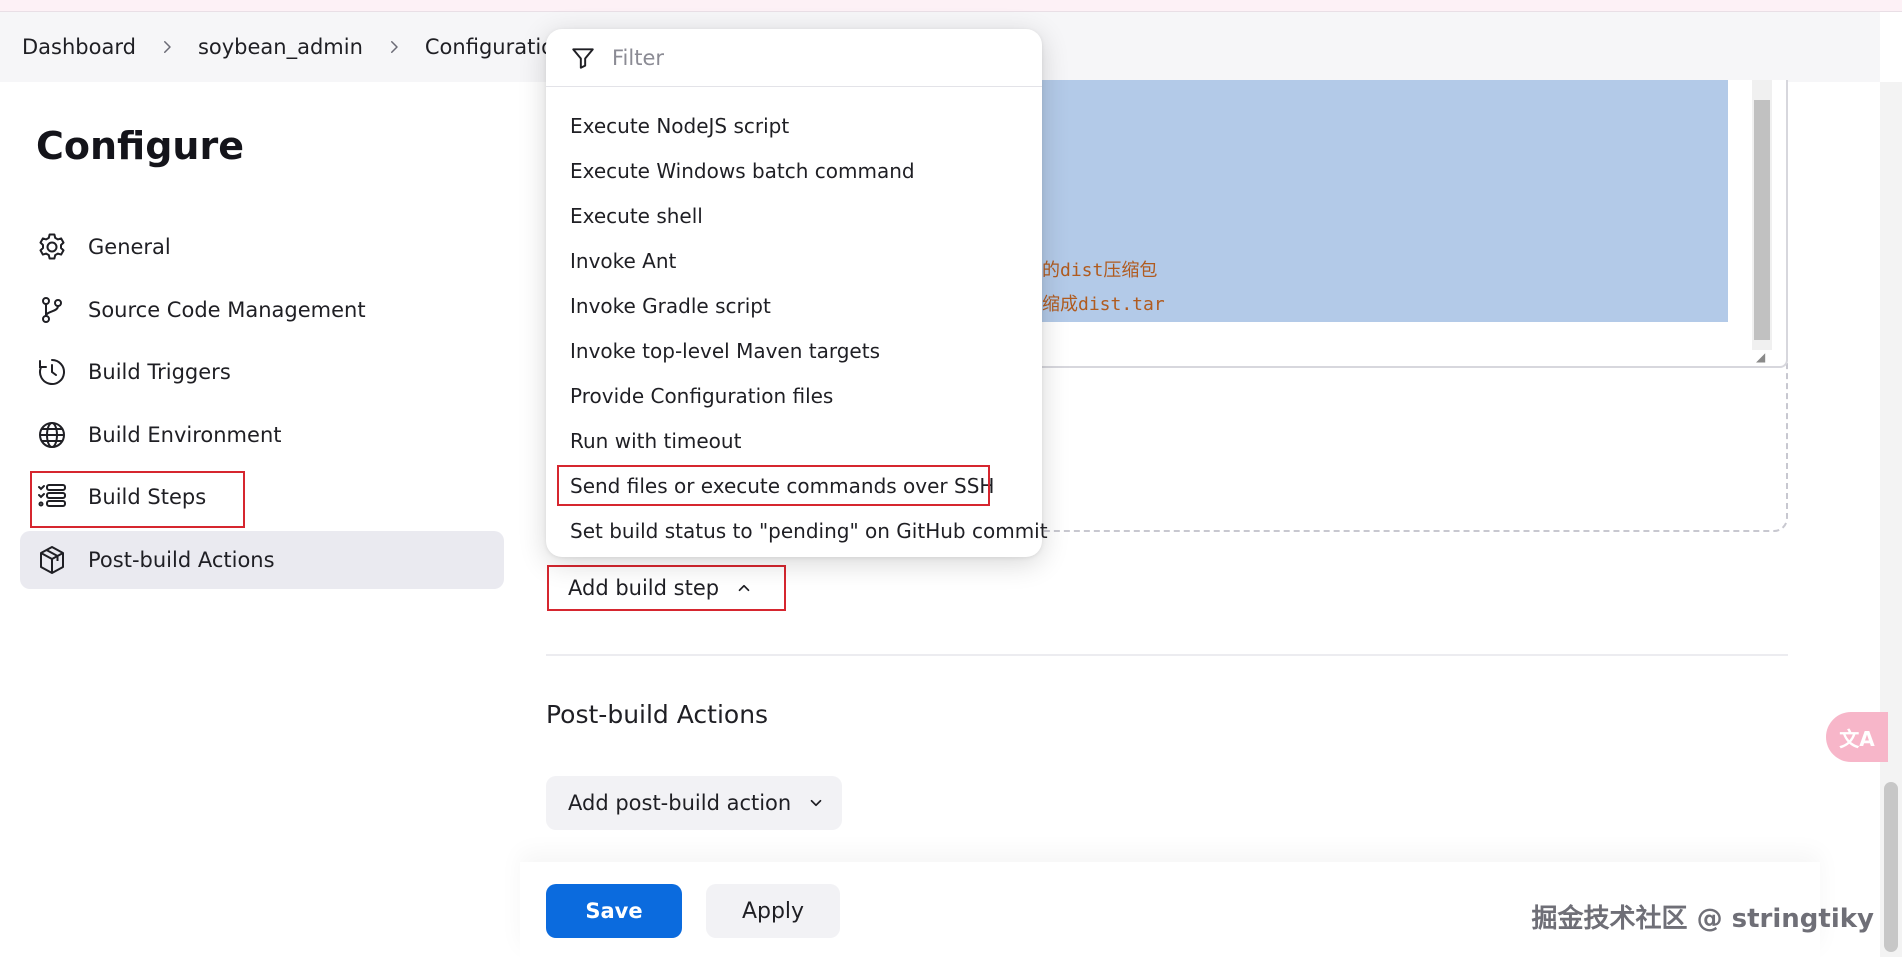 Image resolution: width=1902 pixels, height=957 pixels. I want to click on watermark: 掘金技术社区 @ stringtiky, so click(1702, 919).